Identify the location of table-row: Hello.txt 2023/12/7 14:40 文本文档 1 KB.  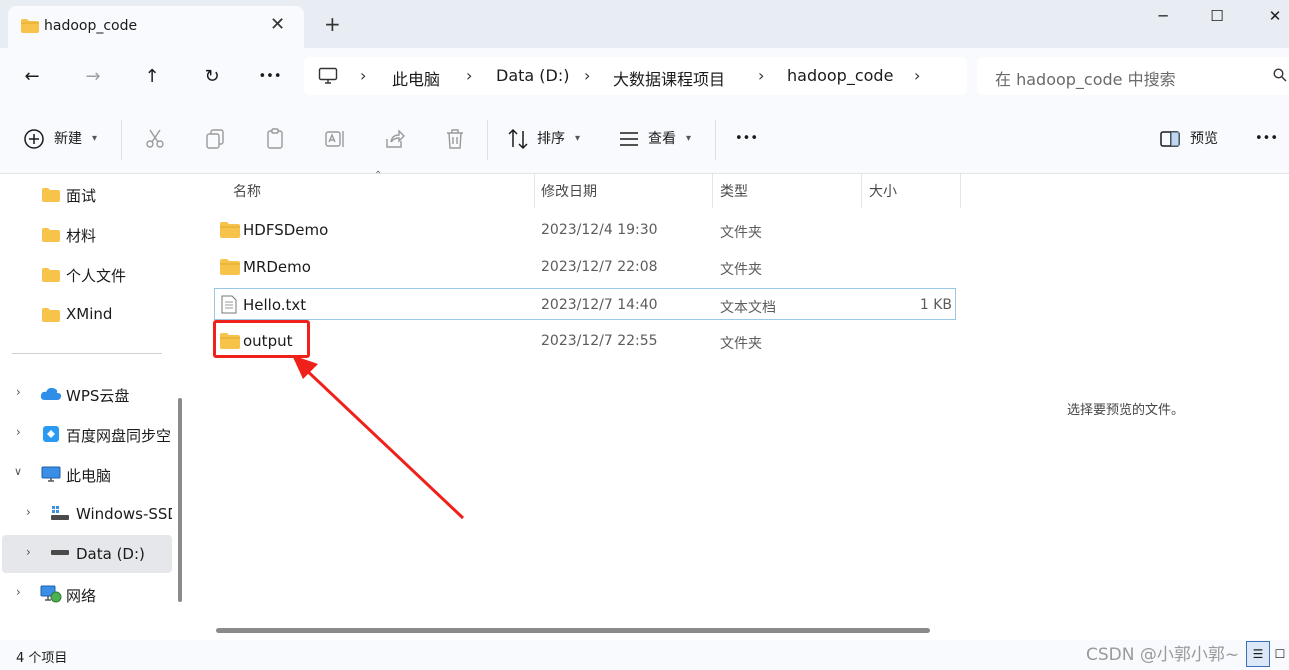
(585, 304).